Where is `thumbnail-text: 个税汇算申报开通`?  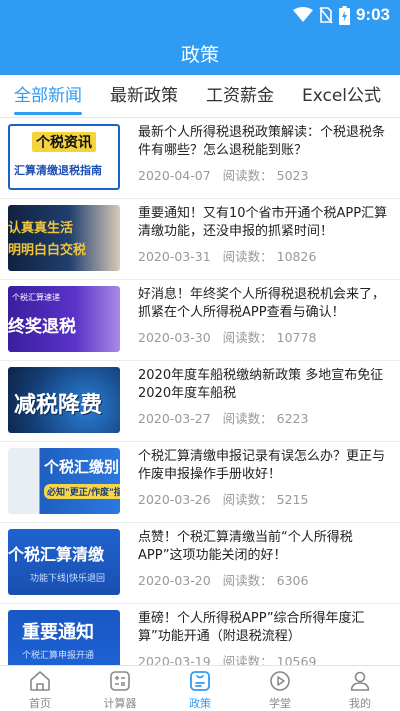 thumbnail-text: 个税汇算申报开通 is located at coordinates (58, 656).